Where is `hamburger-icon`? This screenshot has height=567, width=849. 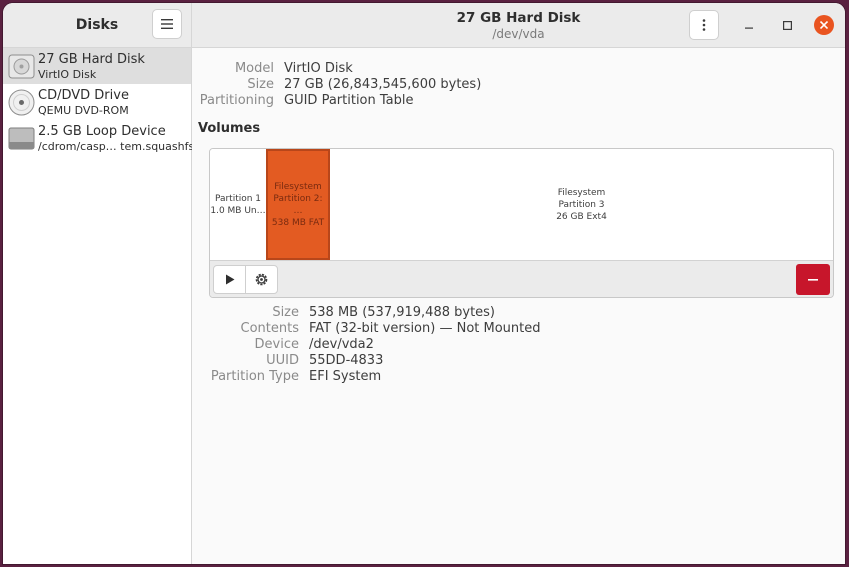
hamburger-icon is located at coordinates (167, 24).